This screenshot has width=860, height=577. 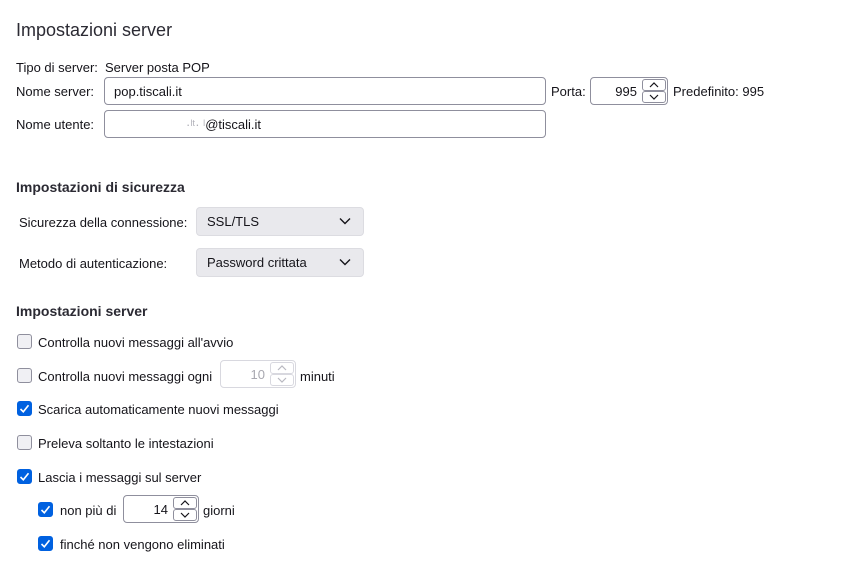 I want to click on check-every-label: Controlla nuovi messaggi ogni, so click(x=125, y=376).